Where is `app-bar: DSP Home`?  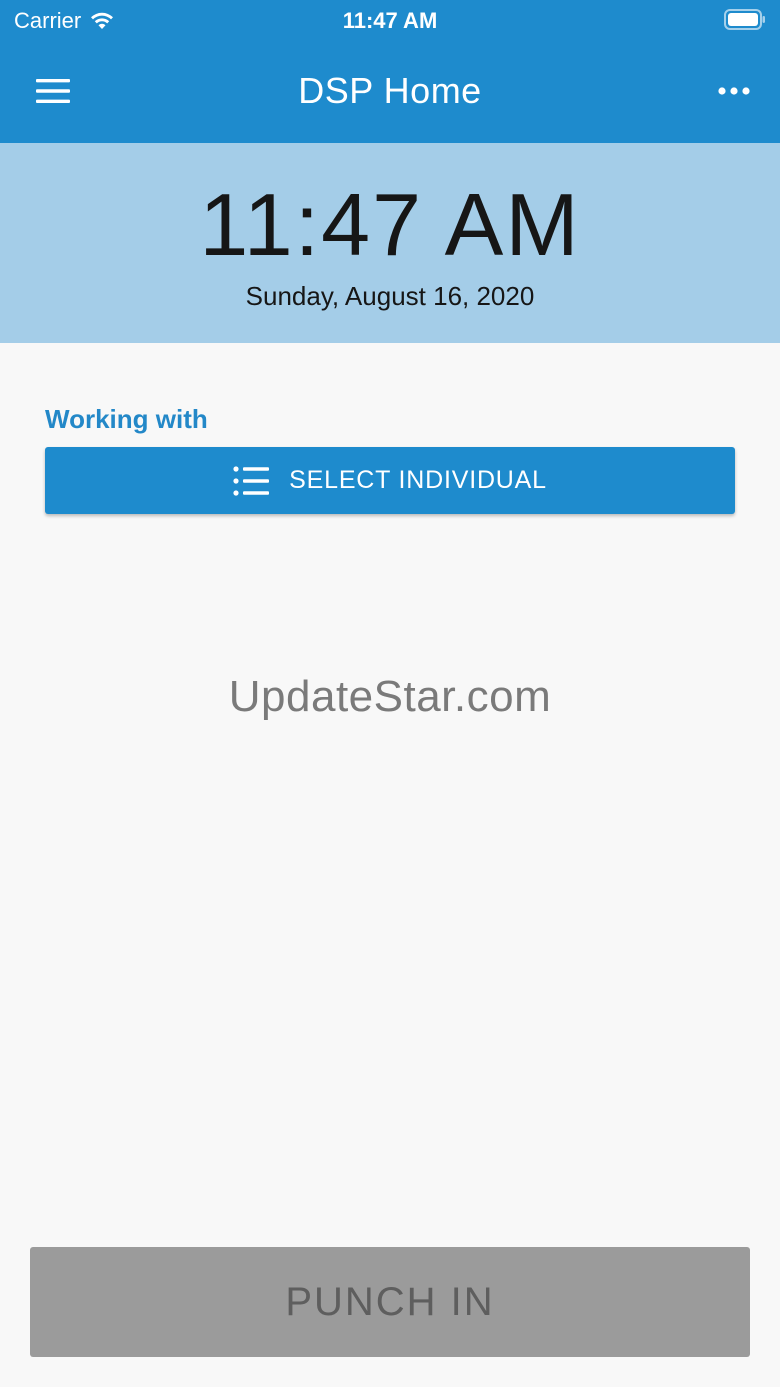 app-bar: DSP Home is located at coordinates (390, 91).